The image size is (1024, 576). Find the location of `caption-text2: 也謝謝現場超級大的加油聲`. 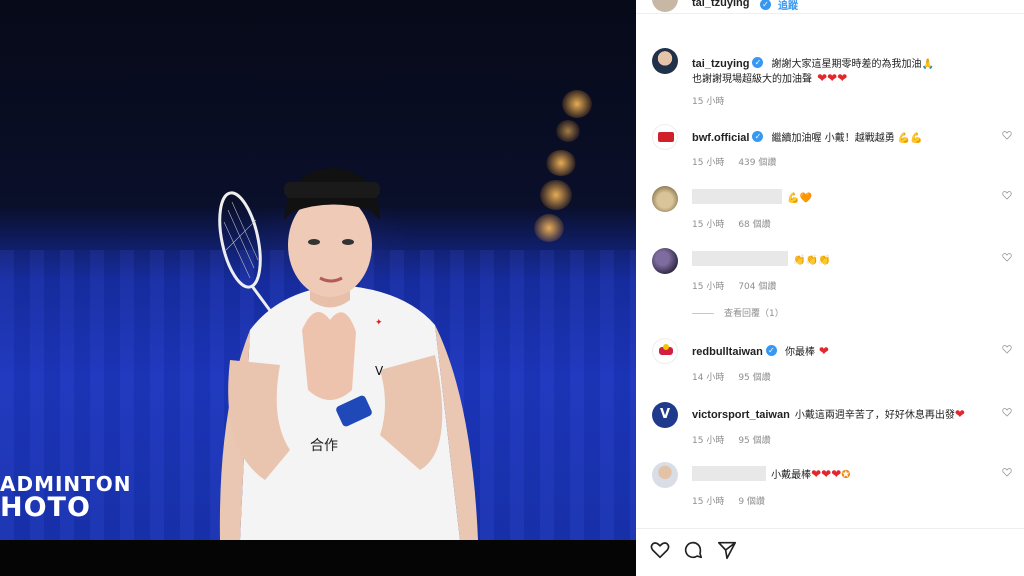

caption-text2: 也謝謝現場超級大的加油聲 is located at coordinates (752, 79).